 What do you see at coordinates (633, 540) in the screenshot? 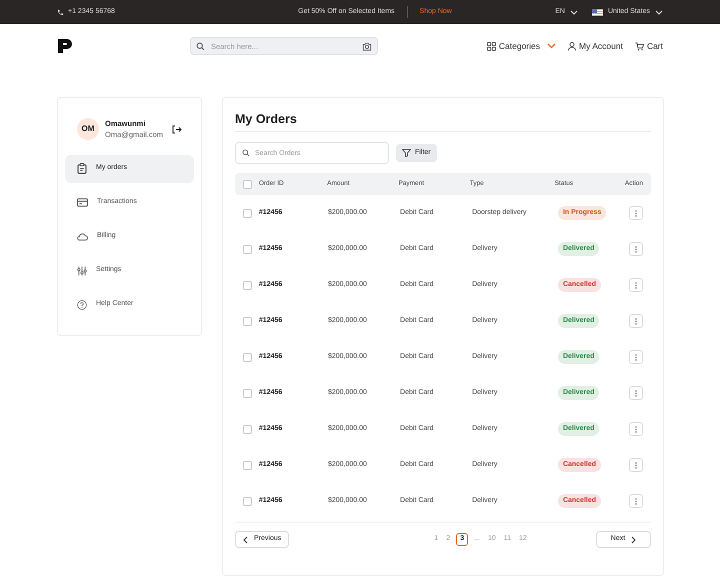
I see `chevron-right-icon` at bounding box center [633, 540].